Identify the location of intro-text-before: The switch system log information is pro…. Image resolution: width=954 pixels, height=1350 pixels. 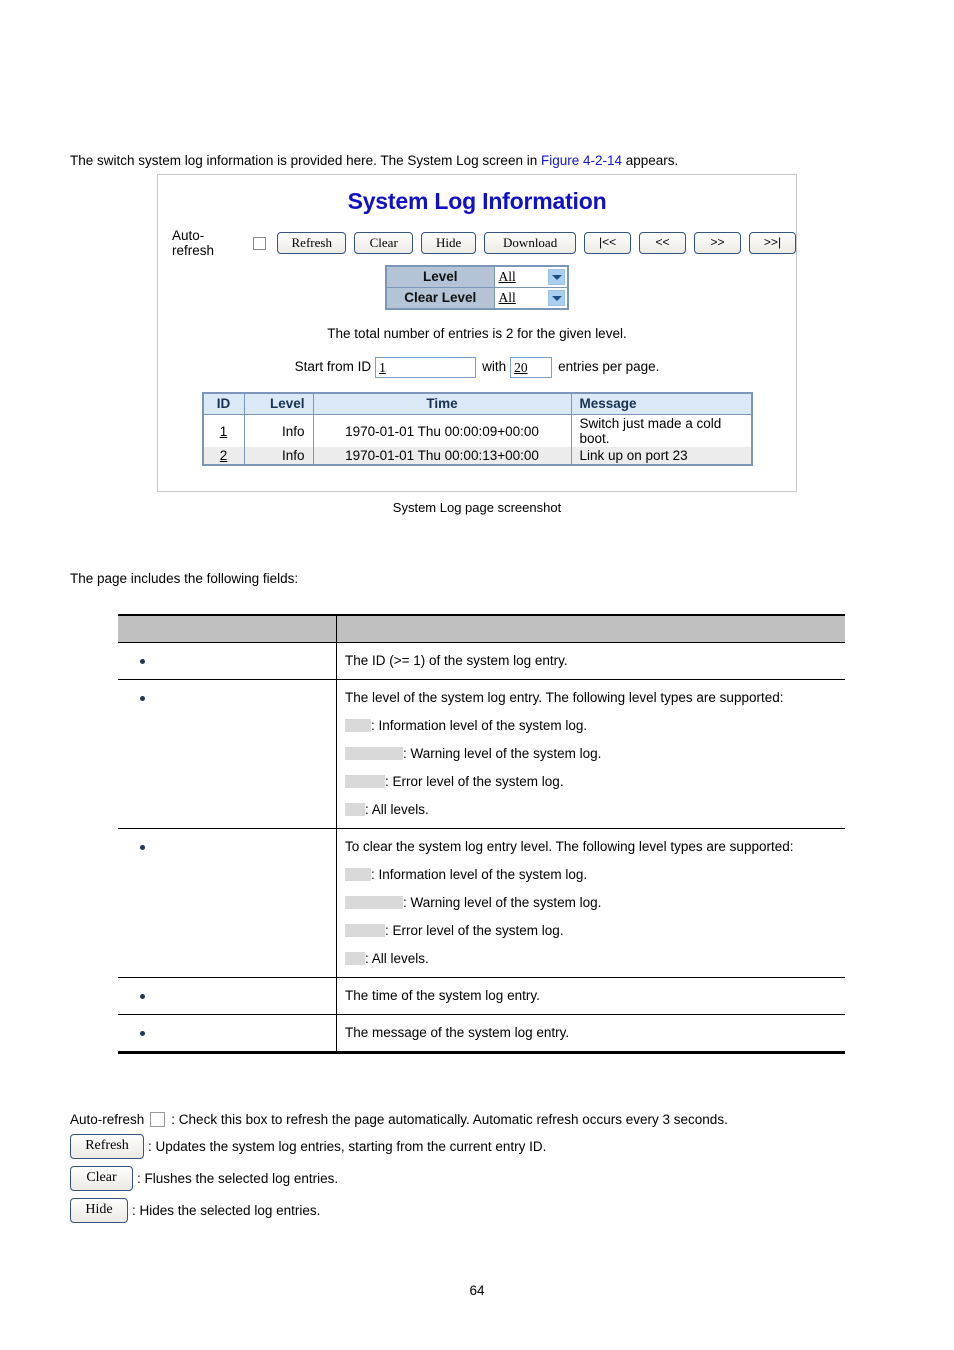
(305, 160).